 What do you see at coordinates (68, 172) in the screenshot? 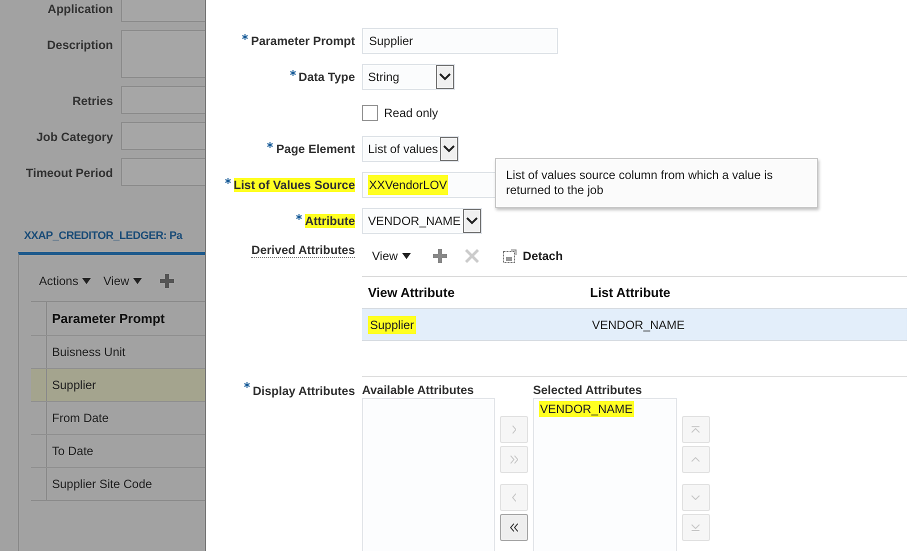
I see `field-label: Timeout Period` at bounding box center [68, 172].